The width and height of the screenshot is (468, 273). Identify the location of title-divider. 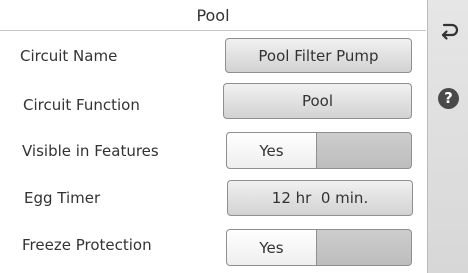
(213, 30).